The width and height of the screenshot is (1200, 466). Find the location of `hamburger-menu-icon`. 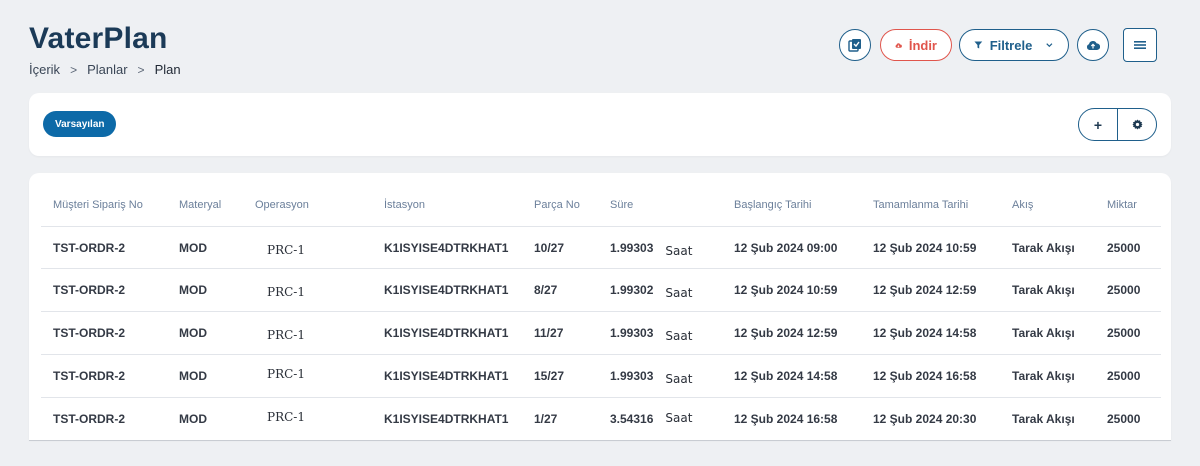

hamburger-menu-icon is located at coordinates (1140, 45).